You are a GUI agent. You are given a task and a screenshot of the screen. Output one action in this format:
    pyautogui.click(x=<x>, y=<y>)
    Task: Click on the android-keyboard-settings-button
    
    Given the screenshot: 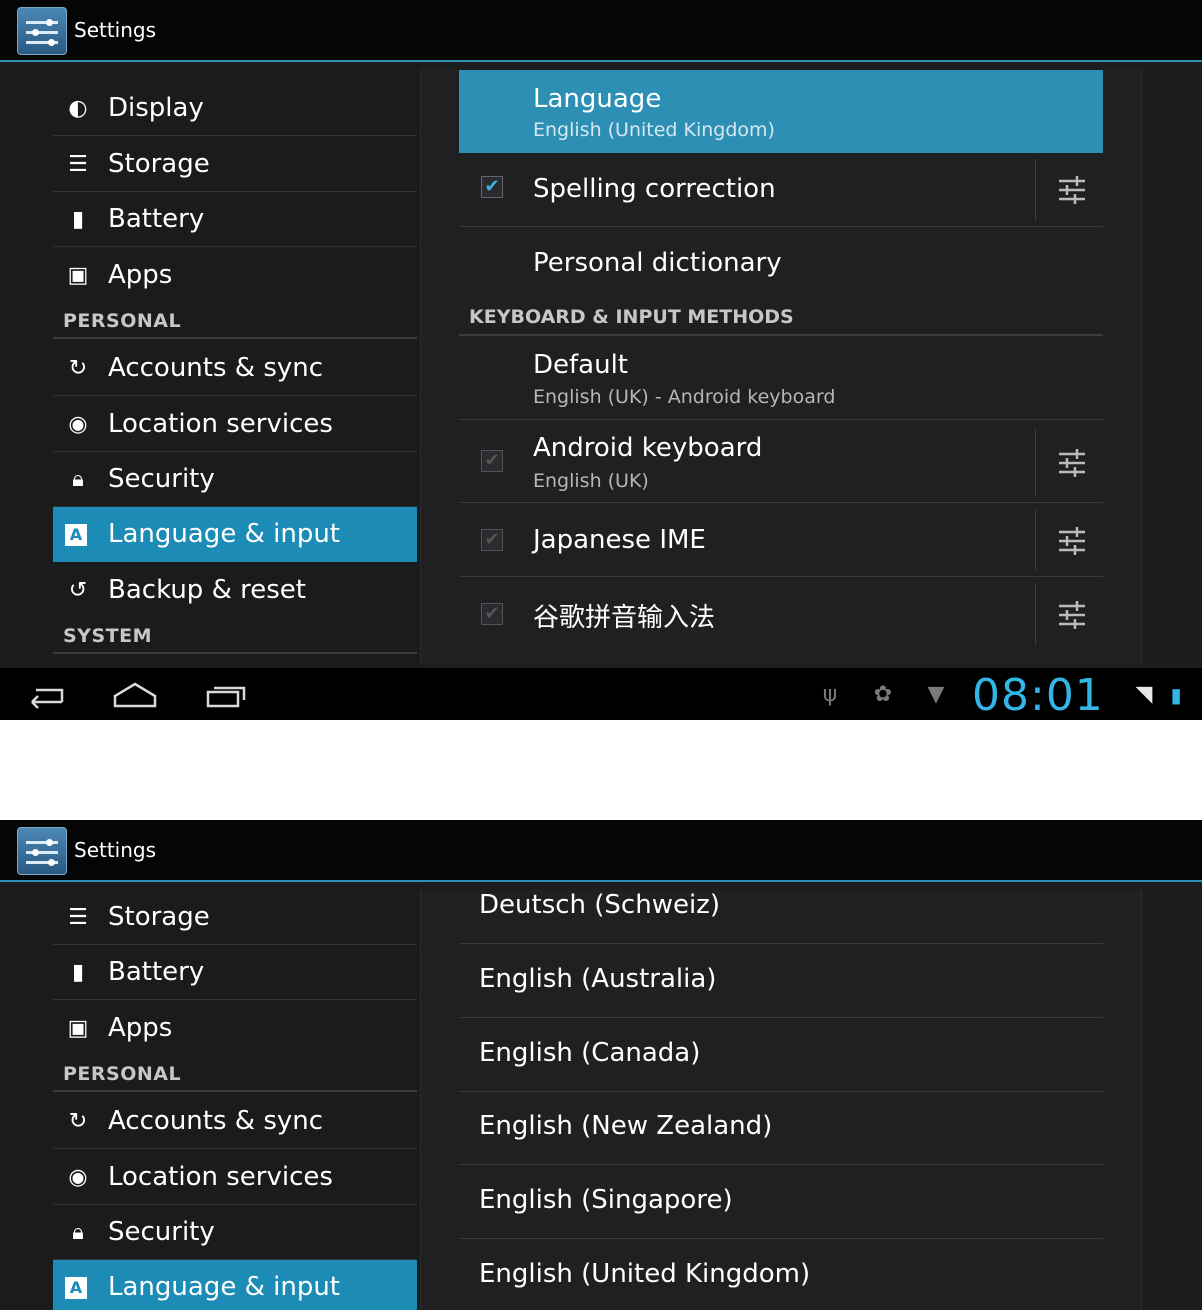 What is the action you would take?
    pyautogui.click(x=1072, y=463)
    